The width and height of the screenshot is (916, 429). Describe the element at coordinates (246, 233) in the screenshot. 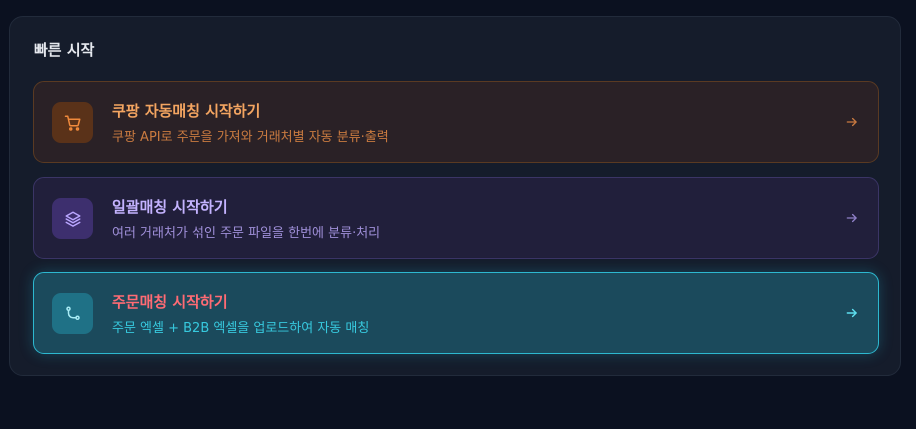

I see `card-description: 여러 거래처가 섞인 주문 파일을 한번에 분류·처리` at that location.